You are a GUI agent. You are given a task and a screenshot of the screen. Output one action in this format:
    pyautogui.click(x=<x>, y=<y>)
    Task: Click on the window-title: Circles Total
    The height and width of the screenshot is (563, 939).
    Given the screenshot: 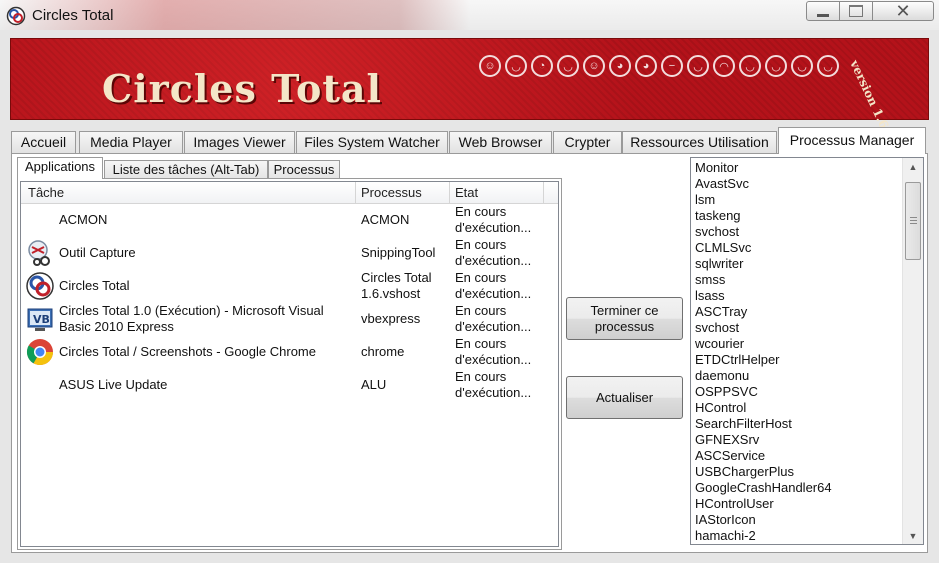 What is the action you would take?
    pyautogui.click(x=73, y=15)
    